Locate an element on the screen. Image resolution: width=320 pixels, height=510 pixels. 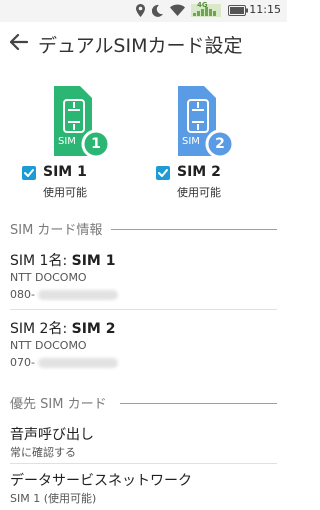
sim-1-name-prefix: SIM 1名: is located at coordinates (41, 261).